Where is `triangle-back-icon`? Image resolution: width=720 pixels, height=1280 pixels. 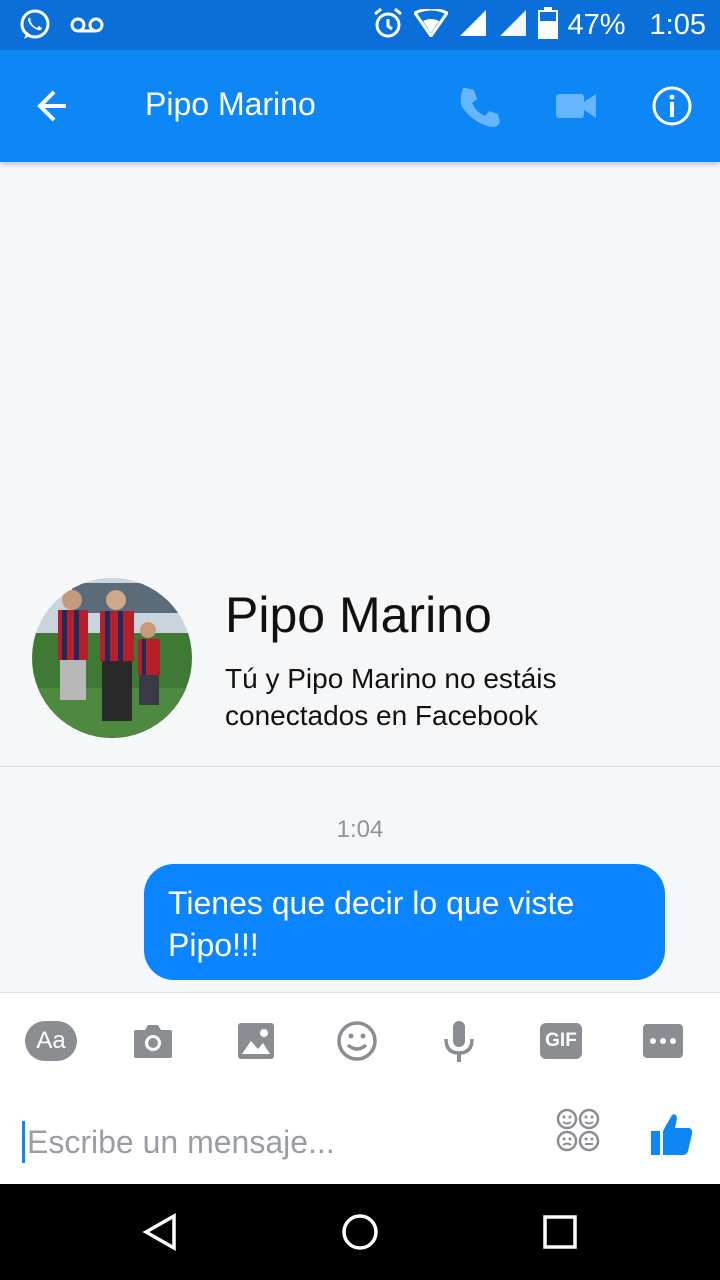
triangle-back-icon is located at coordinates (159, 1232).